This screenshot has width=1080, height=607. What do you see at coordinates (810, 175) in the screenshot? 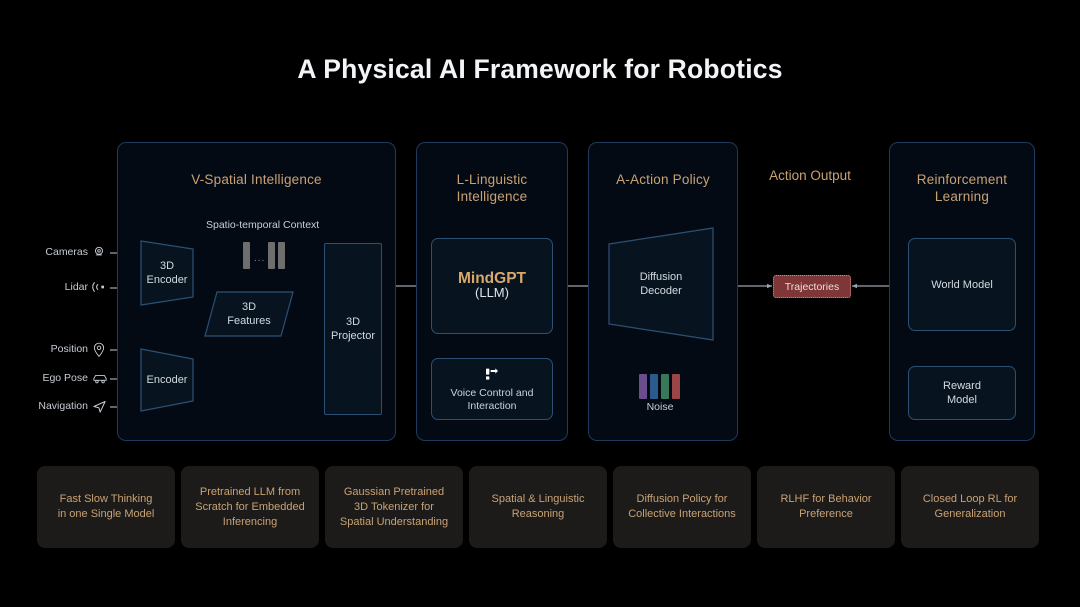
I see `label-action-output: Action Output` at bounding box center [810, 175].